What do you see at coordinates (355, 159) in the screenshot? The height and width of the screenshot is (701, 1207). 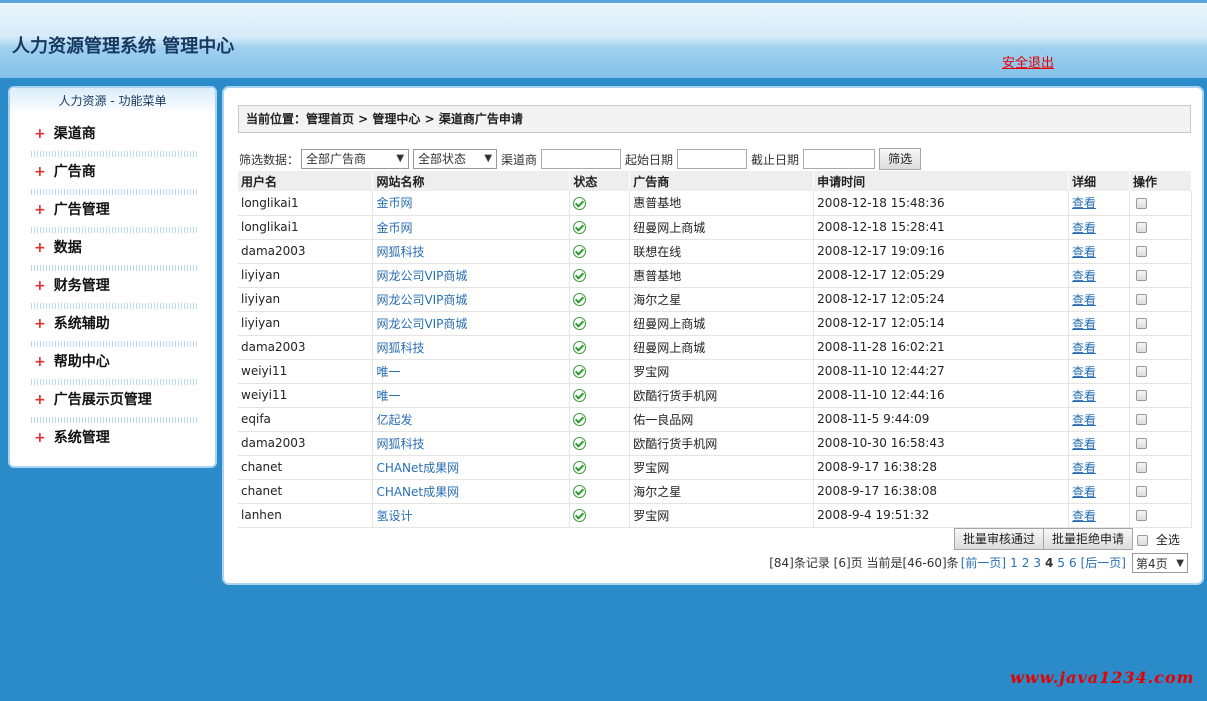 I see `advertiser-select: 全部广告商 ▼` at bounding box center [355, 159].